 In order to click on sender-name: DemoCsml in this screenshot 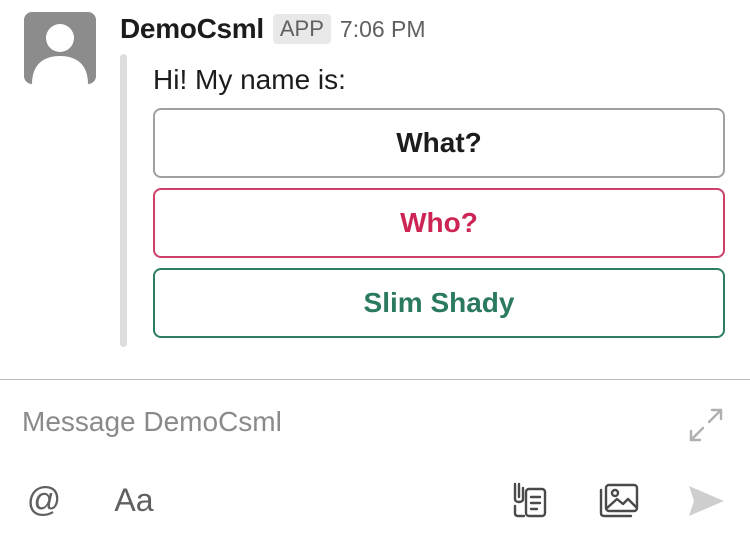, I will do `click(192, 29)`.